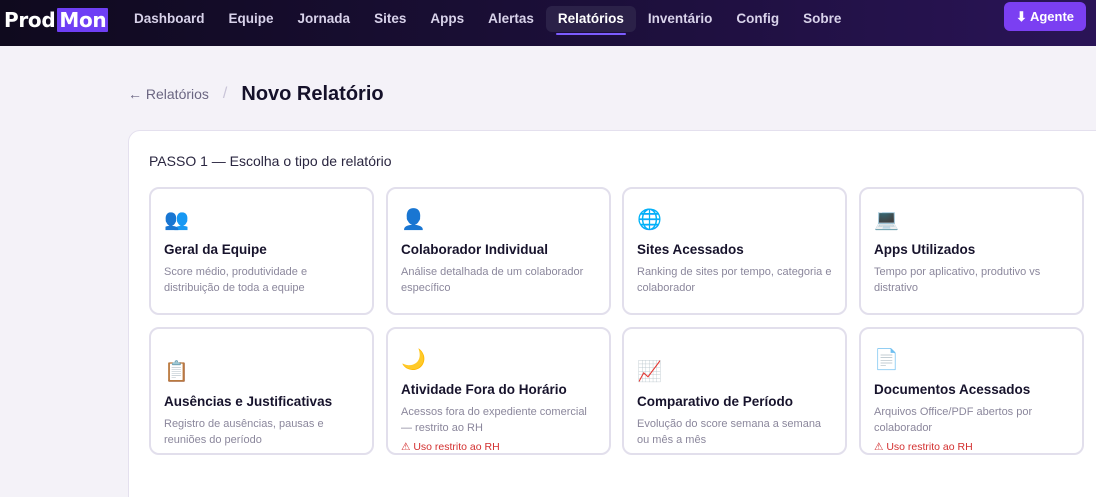 Image resolution: width=1096 pixels, height=497 pixels. I want to click on nav-item-relatorios: Relatórios, so click(590, 20).